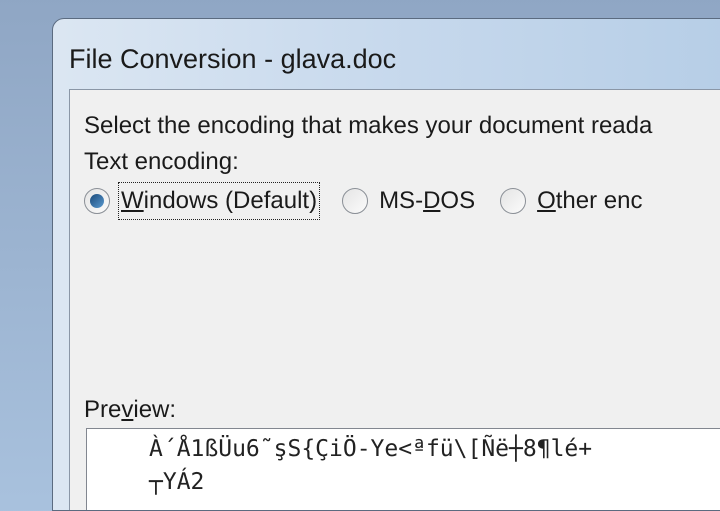 The height and width of the screenshot is (511, 720). What do you see at coordinates (130, 410) in the screenshot?
I see `preview-label: Preview:` at bounding box center [130, 410].